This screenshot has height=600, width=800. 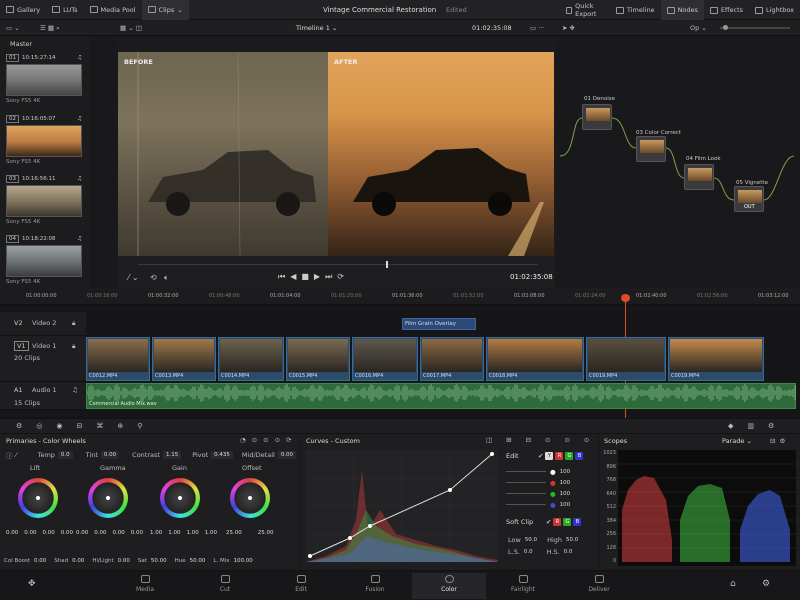 What do you see at coordinates (287, 455) in the screenshot?
I see `middetail-value: 0.00` at bounding box center [287, 455].